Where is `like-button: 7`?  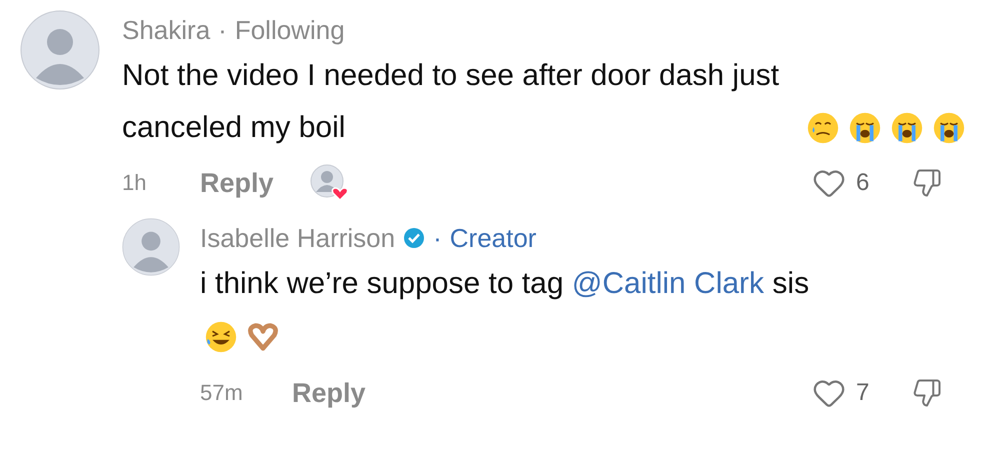
like-button: 7 is located at coordinates (862, 393).